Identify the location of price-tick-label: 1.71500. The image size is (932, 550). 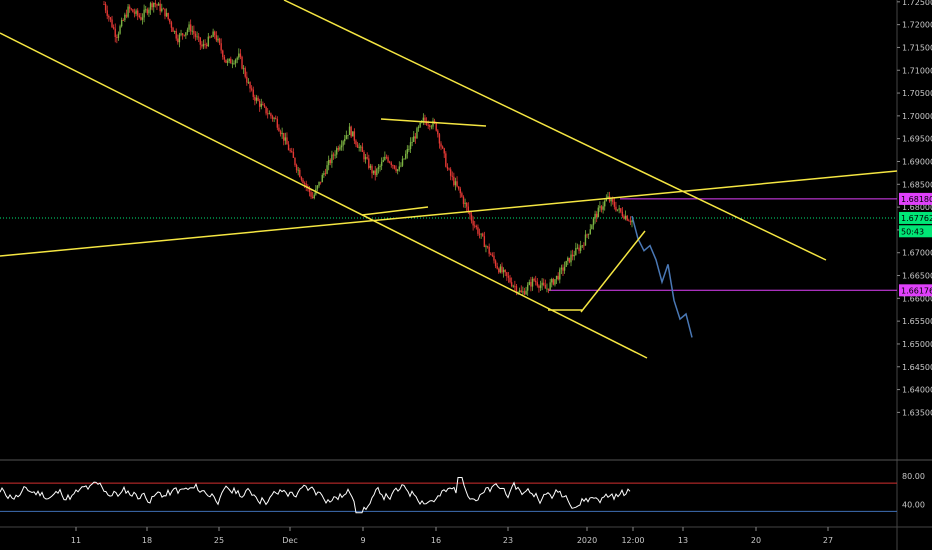
(917, 47).